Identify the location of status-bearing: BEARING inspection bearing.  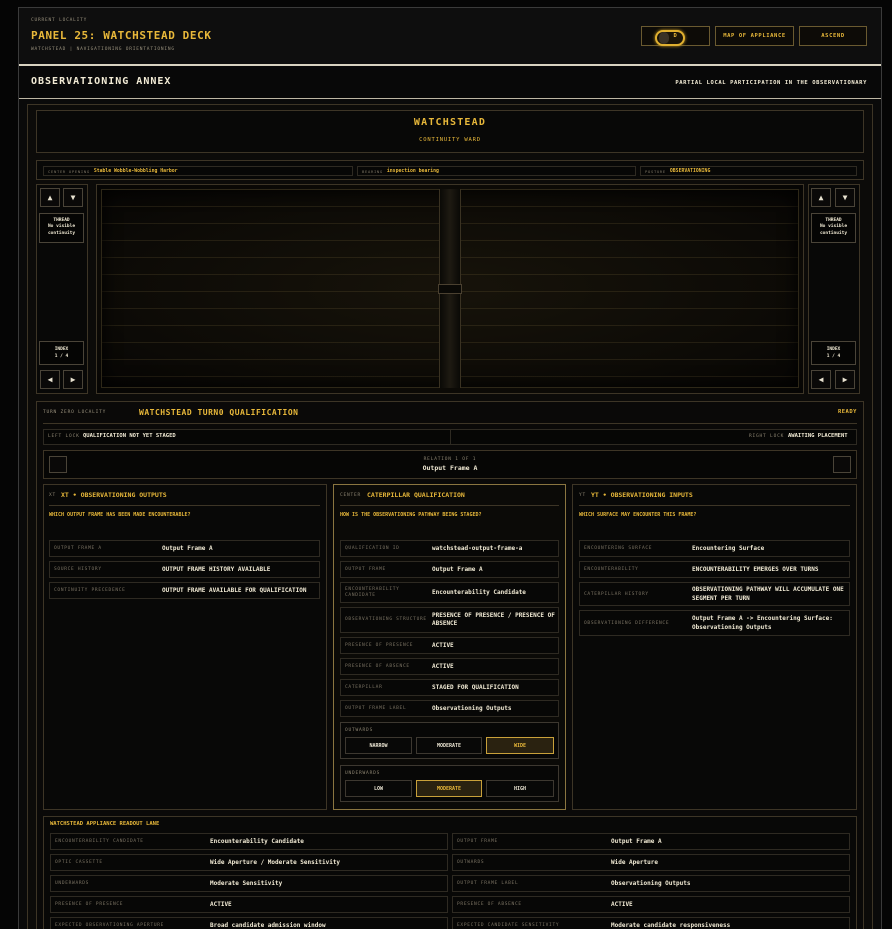
(496, 171).